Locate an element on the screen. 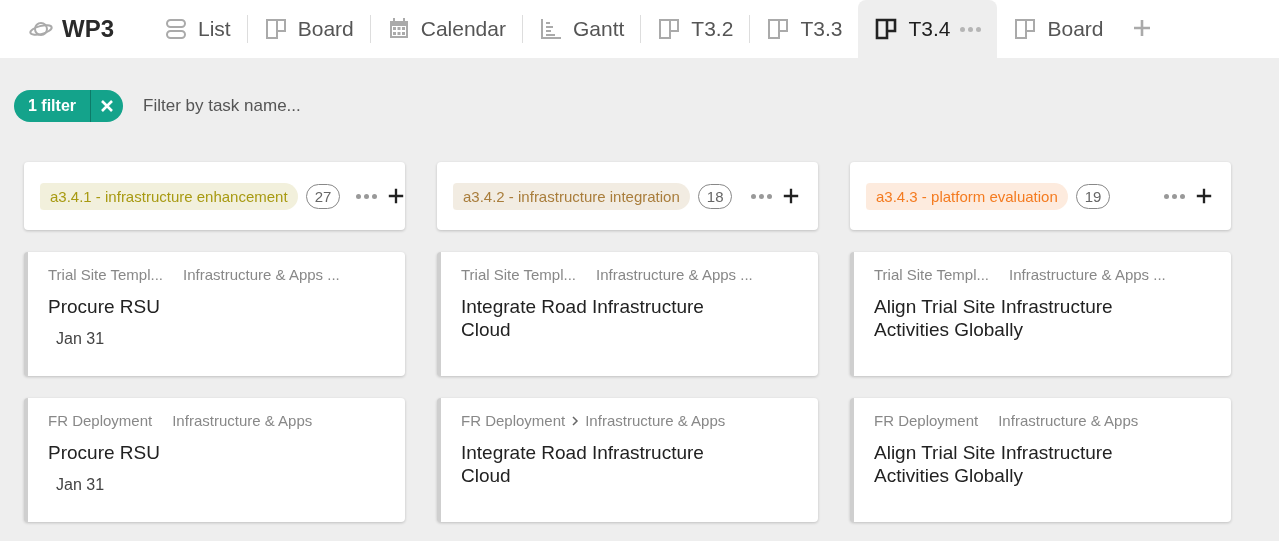  planet-icon is located at coordinates (41, 29).